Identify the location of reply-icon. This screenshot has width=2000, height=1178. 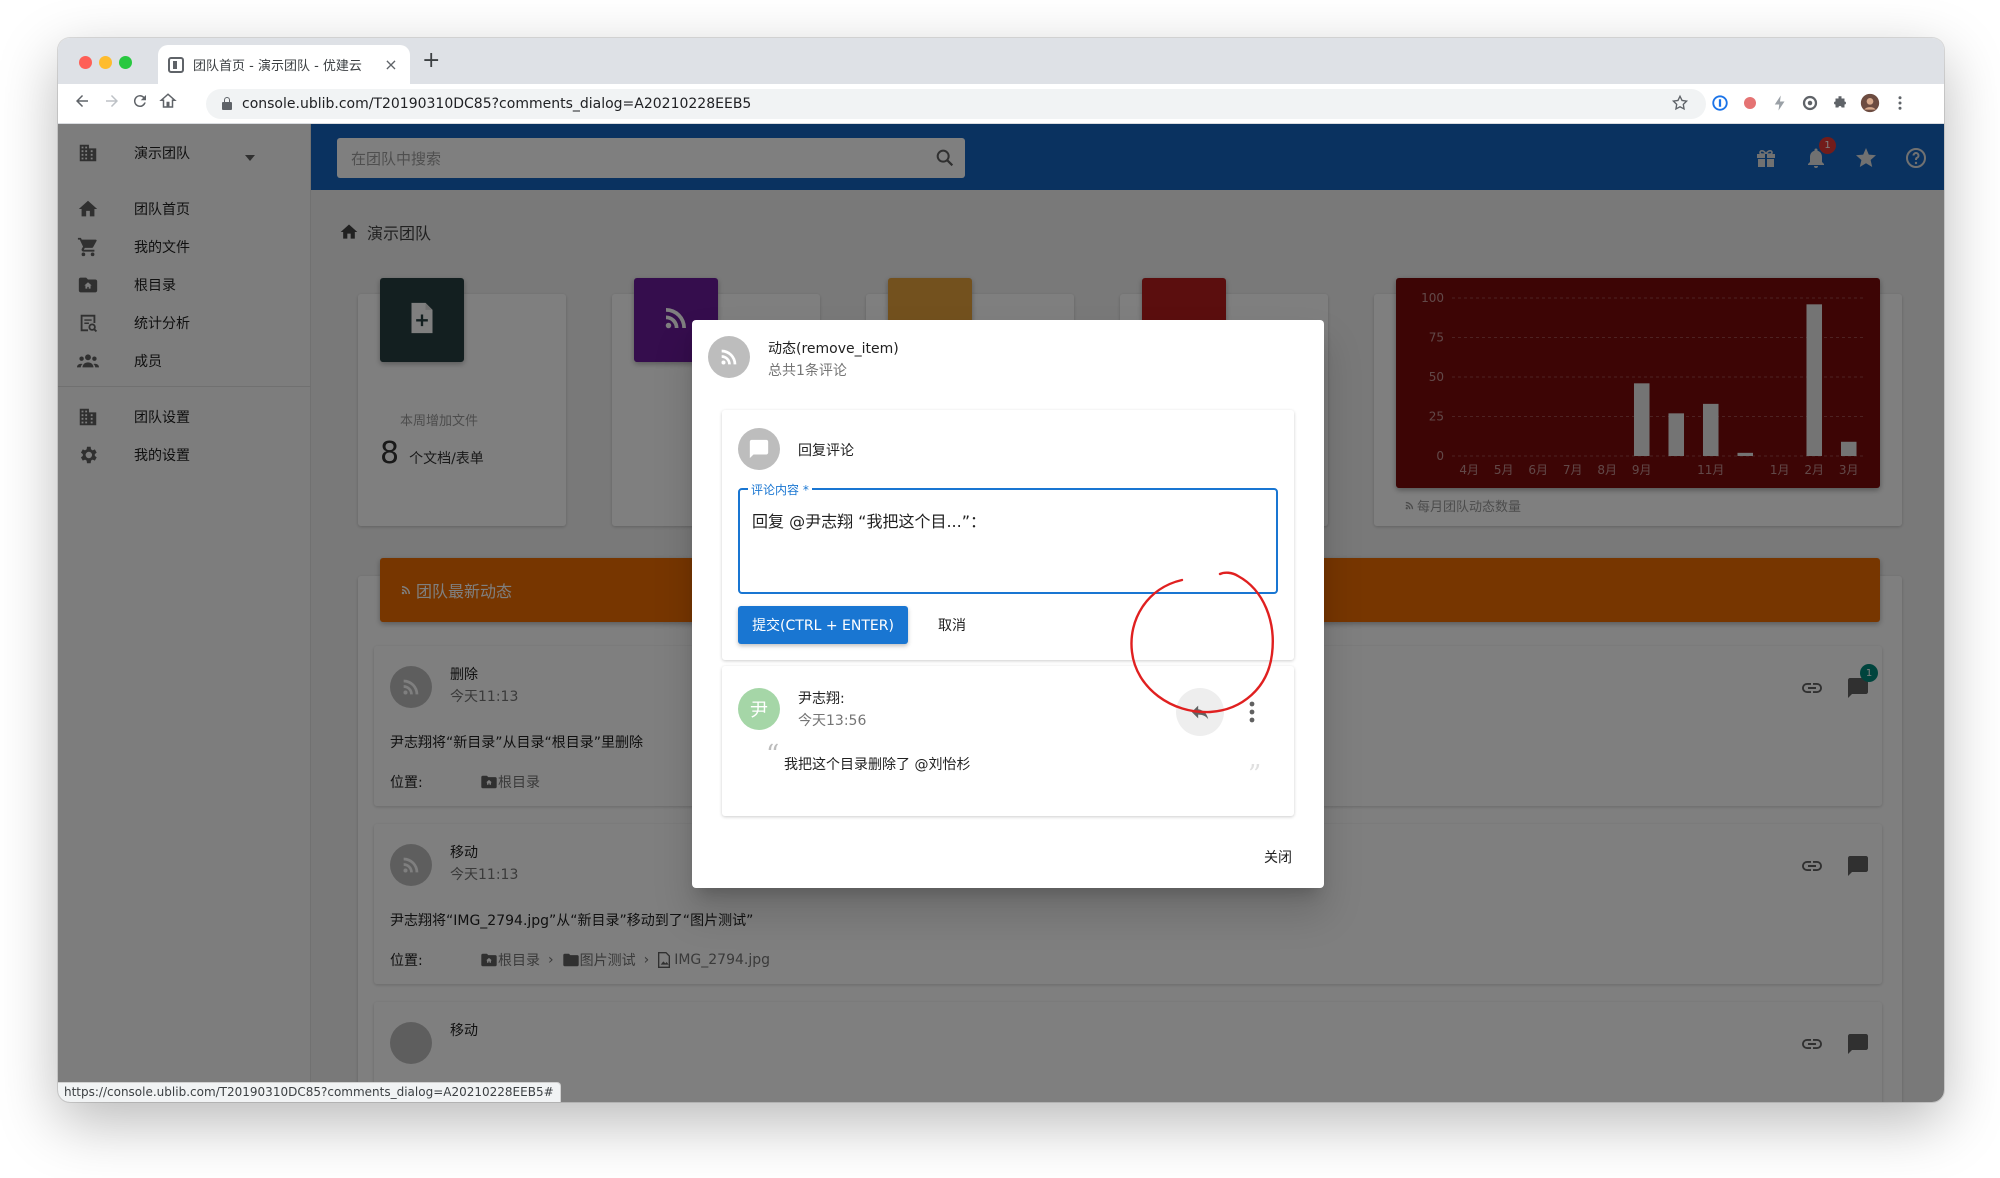
(1200, 712).